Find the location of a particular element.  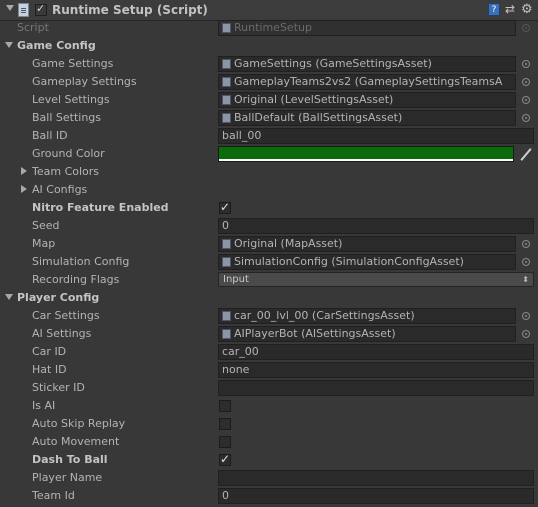

team-id-label: Team Id is located at coordinates (53, 495).